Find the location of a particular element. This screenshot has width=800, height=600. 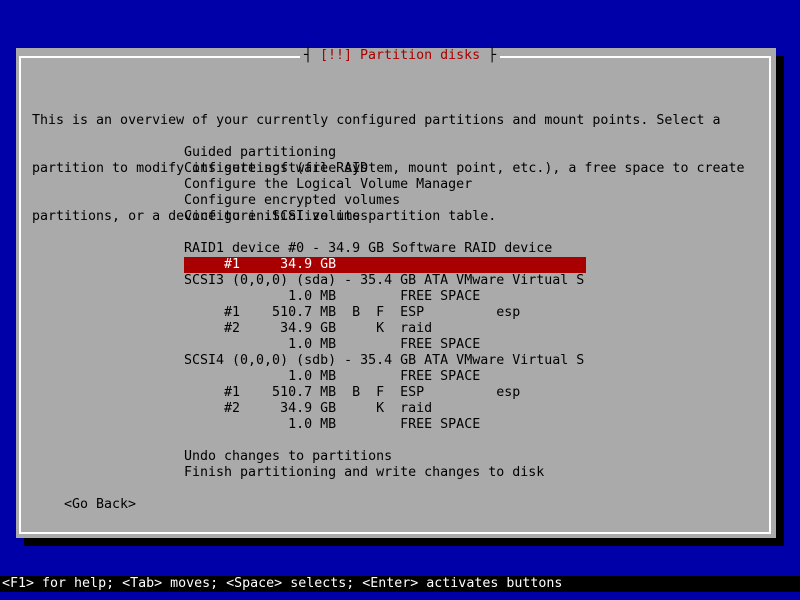

partition-raid1-1-selected: #1 34.9 GB is located at coordinates (385, 265).